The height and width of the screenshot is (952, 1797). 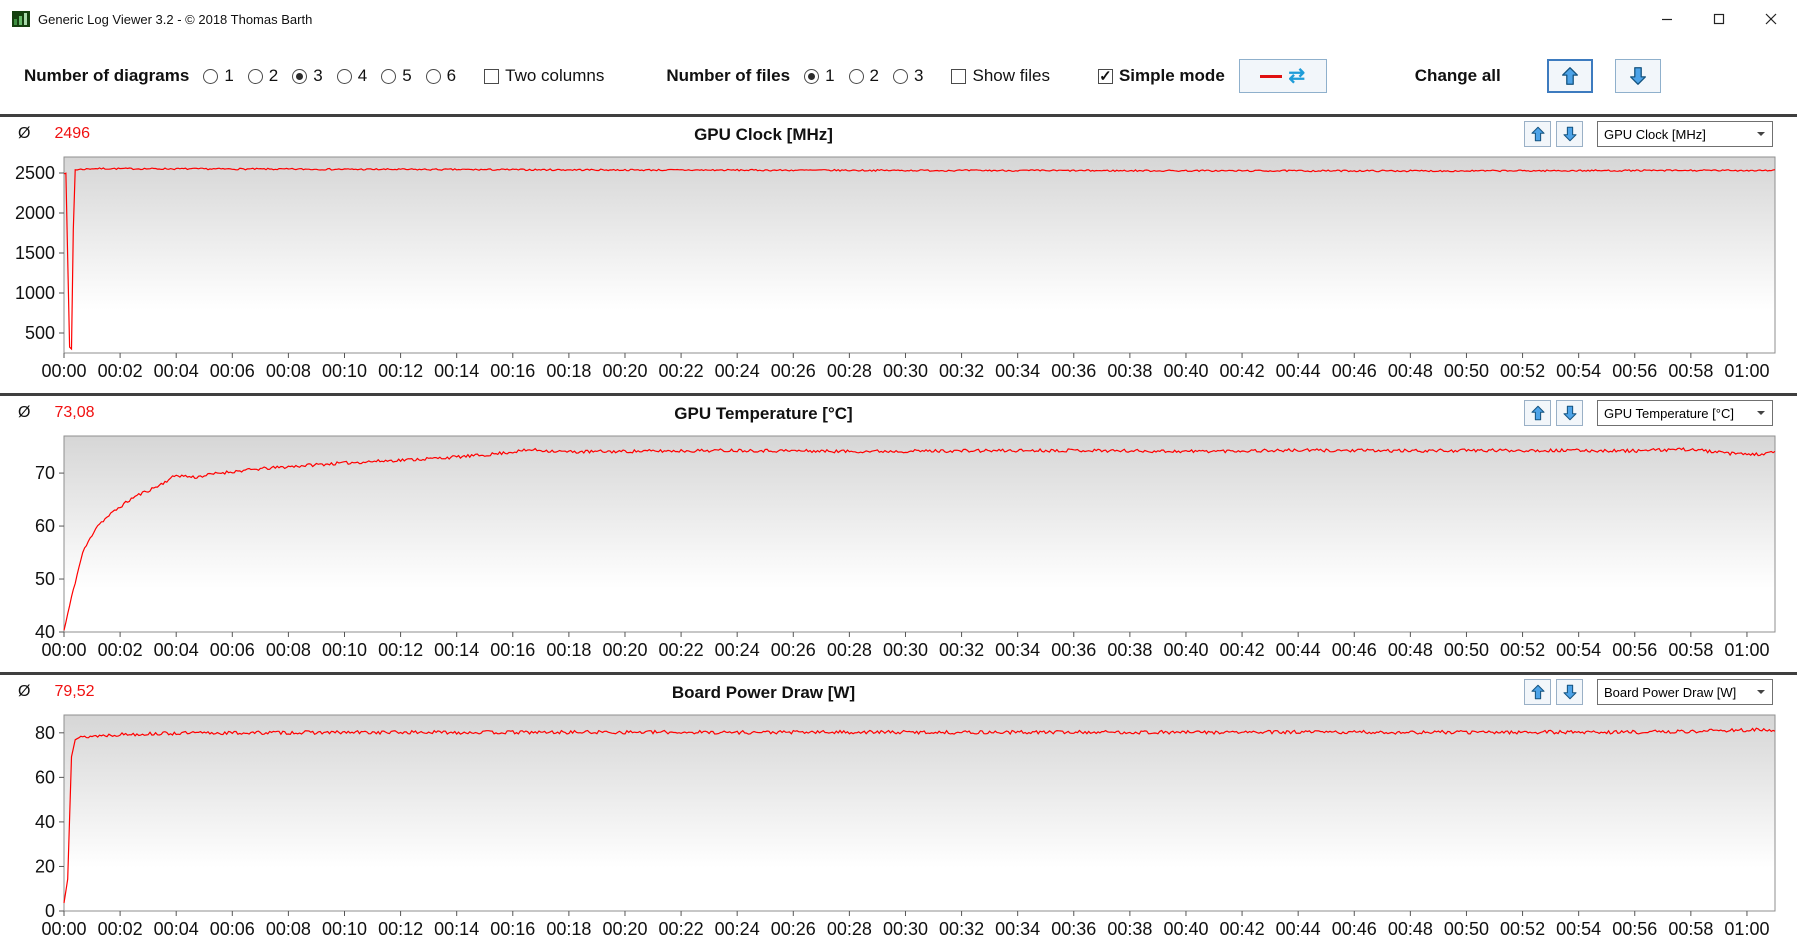 What do you see at coordinates (728, 75) in the screenshot?
I see `files-label: Number of files` at bounding box center [728, 75].